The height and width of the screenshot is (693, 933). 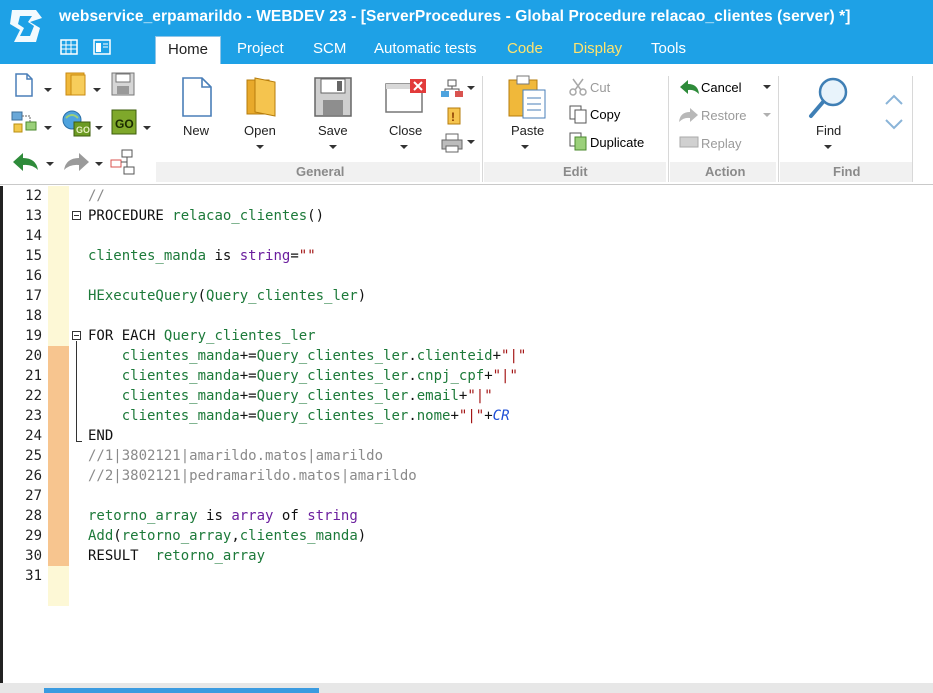 I want to click on open-button: Open, so click(x=260, y=130).